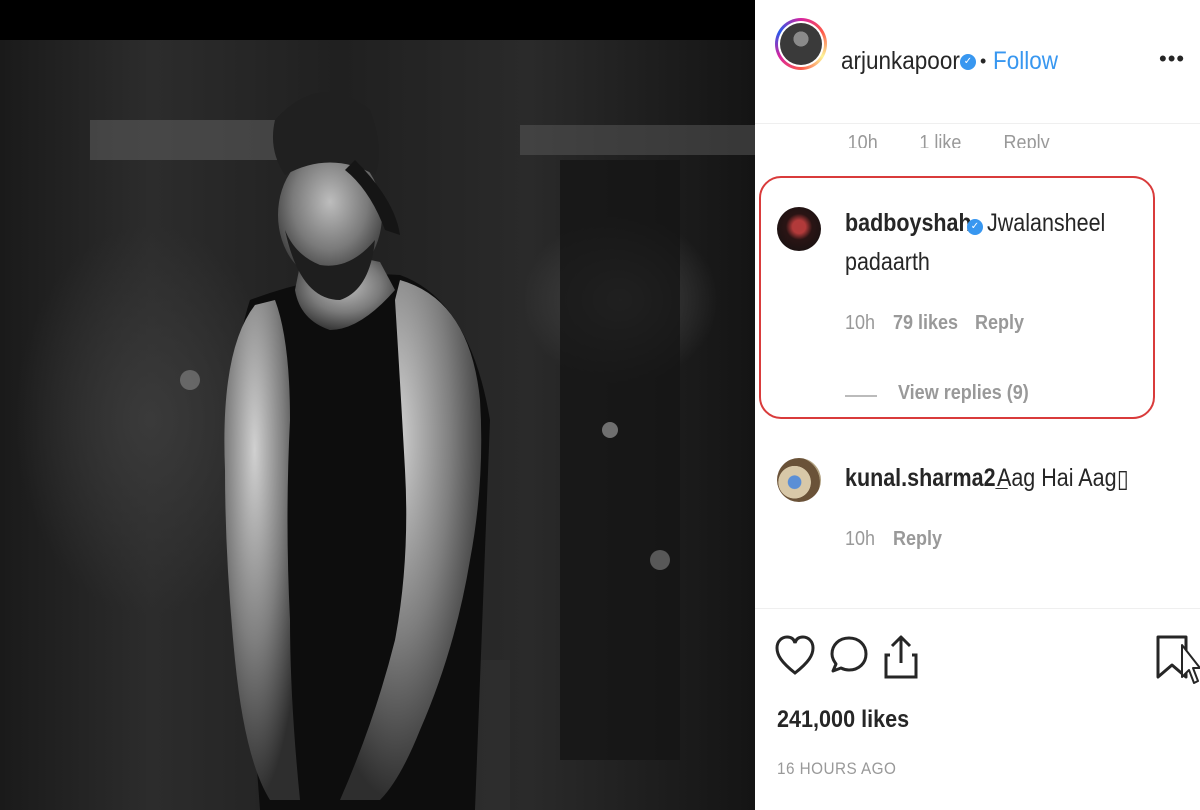  I want to click on commenter-username: kunal.sharma2_, so click(926, 478).